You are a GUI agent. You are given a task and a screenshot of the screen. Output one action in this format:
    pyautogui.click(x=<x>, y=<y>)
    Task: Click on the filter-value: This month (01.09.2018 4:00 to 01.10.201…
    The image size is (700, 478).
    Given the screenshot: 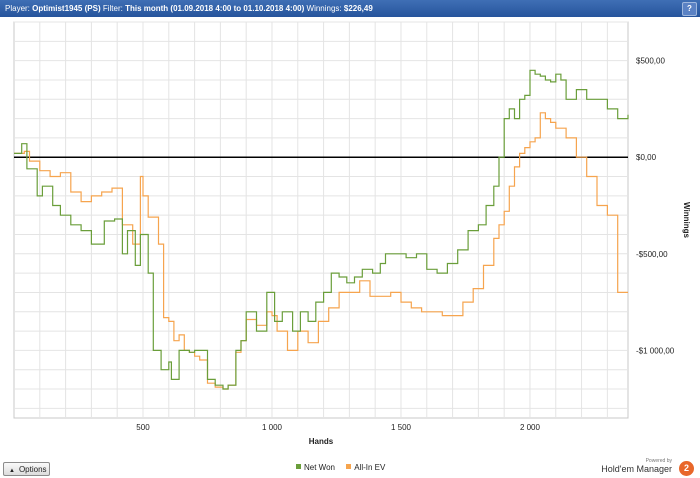 What is the action you would take?
    pyautogui.click(x=215, y=8)
    